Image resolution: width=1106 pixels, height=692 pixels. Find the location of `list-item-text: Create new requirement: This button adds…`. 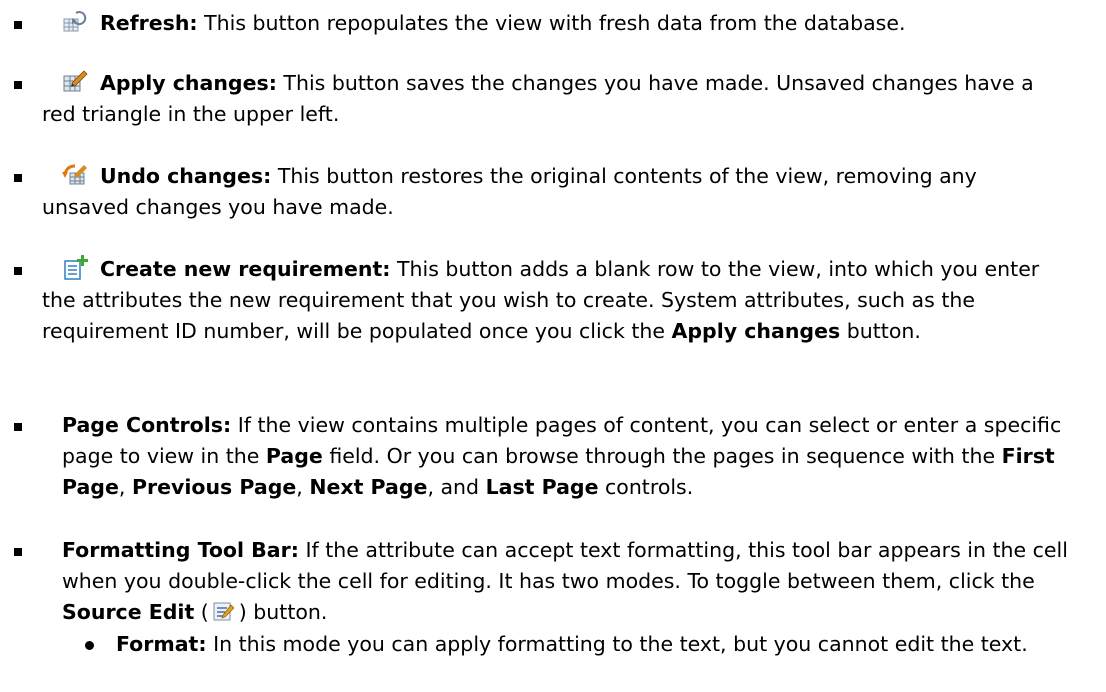

list-item-text: Create new requirement: This button adds… is located at coordinates (554, 300).